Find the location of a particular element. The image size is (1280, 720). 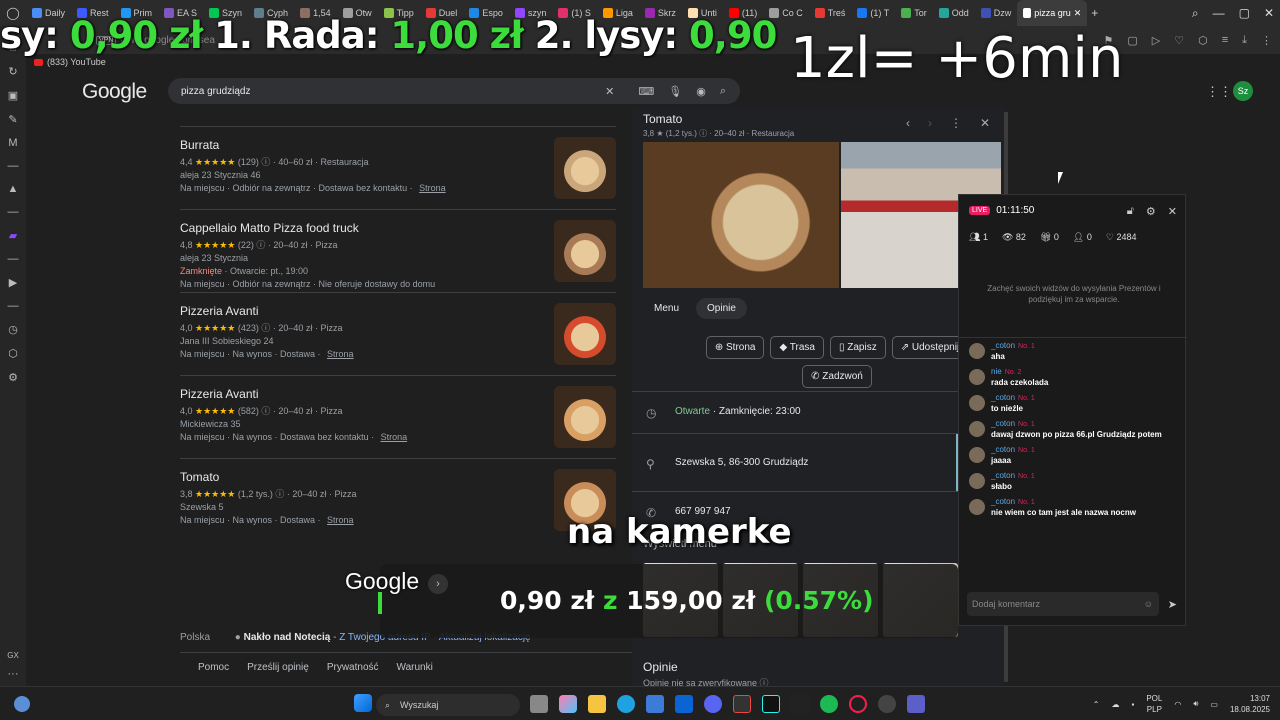

opera-gx-icon is located at coordinates (858, 704).